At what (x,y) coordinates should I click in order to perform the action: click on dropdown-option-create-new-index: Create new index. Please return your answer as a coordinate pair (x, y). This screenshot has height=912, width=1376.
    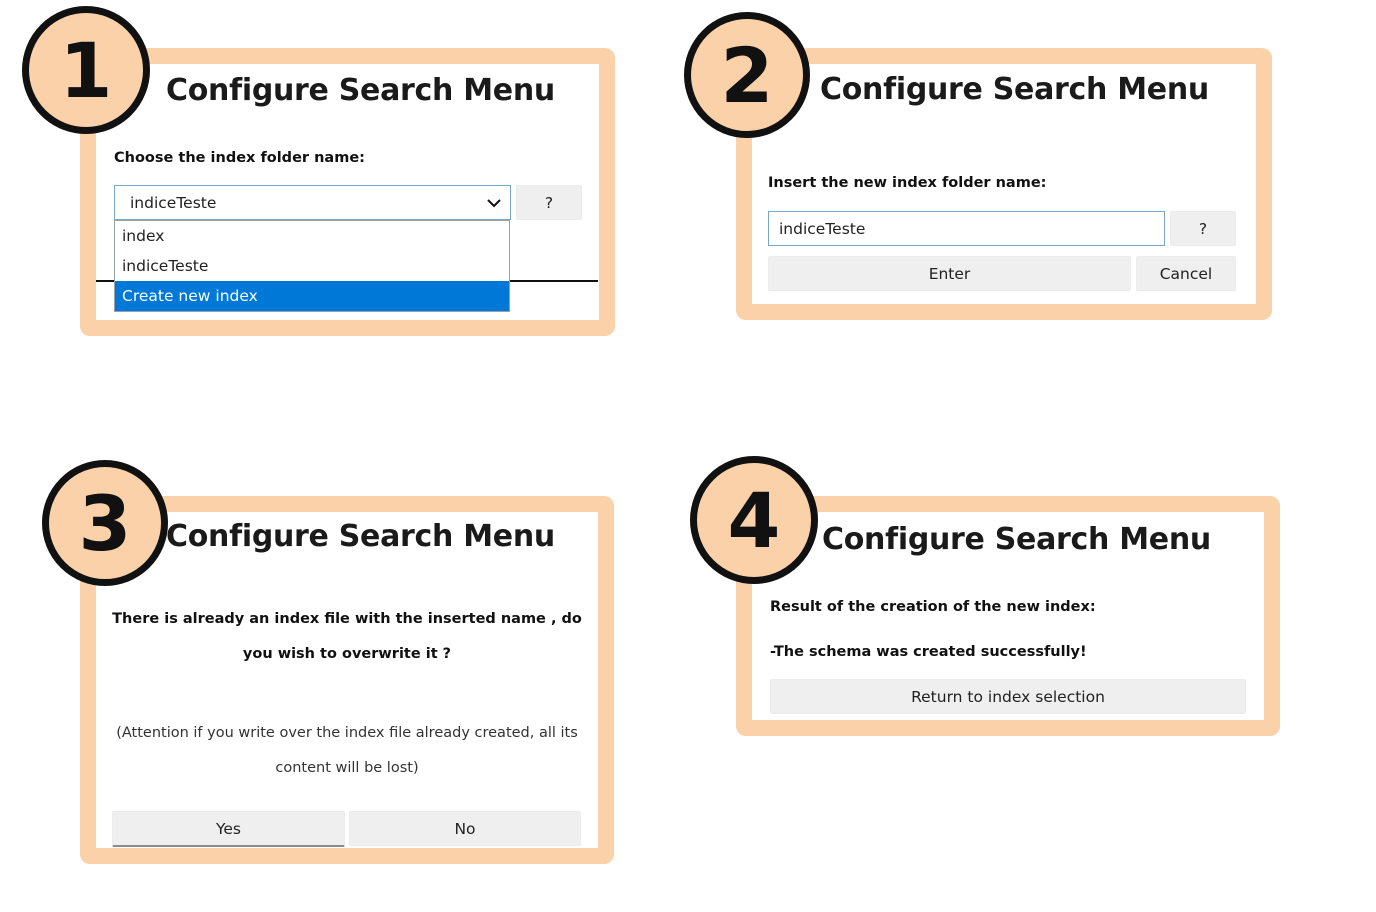
    Looking at the image, I should click on (312, 296).